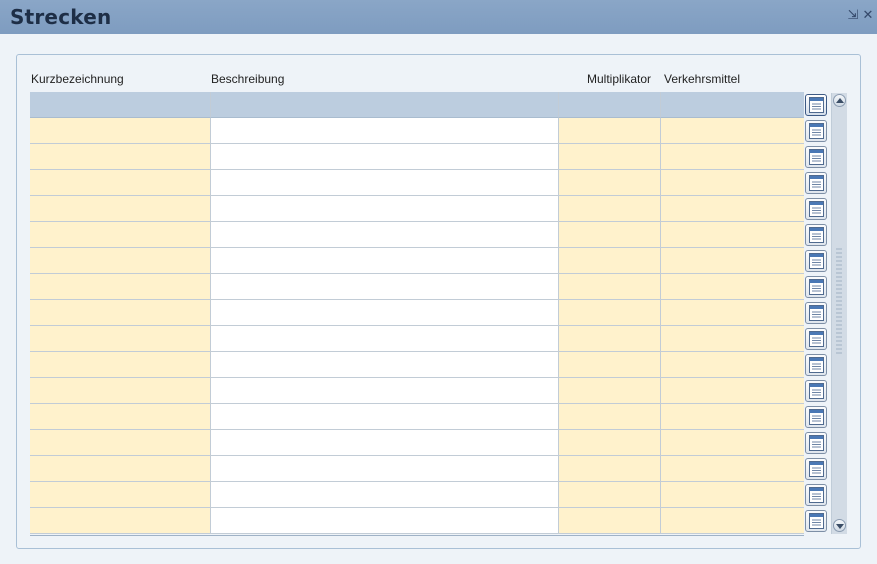  I want to click on chevron-up-icon, so click(840, 100).